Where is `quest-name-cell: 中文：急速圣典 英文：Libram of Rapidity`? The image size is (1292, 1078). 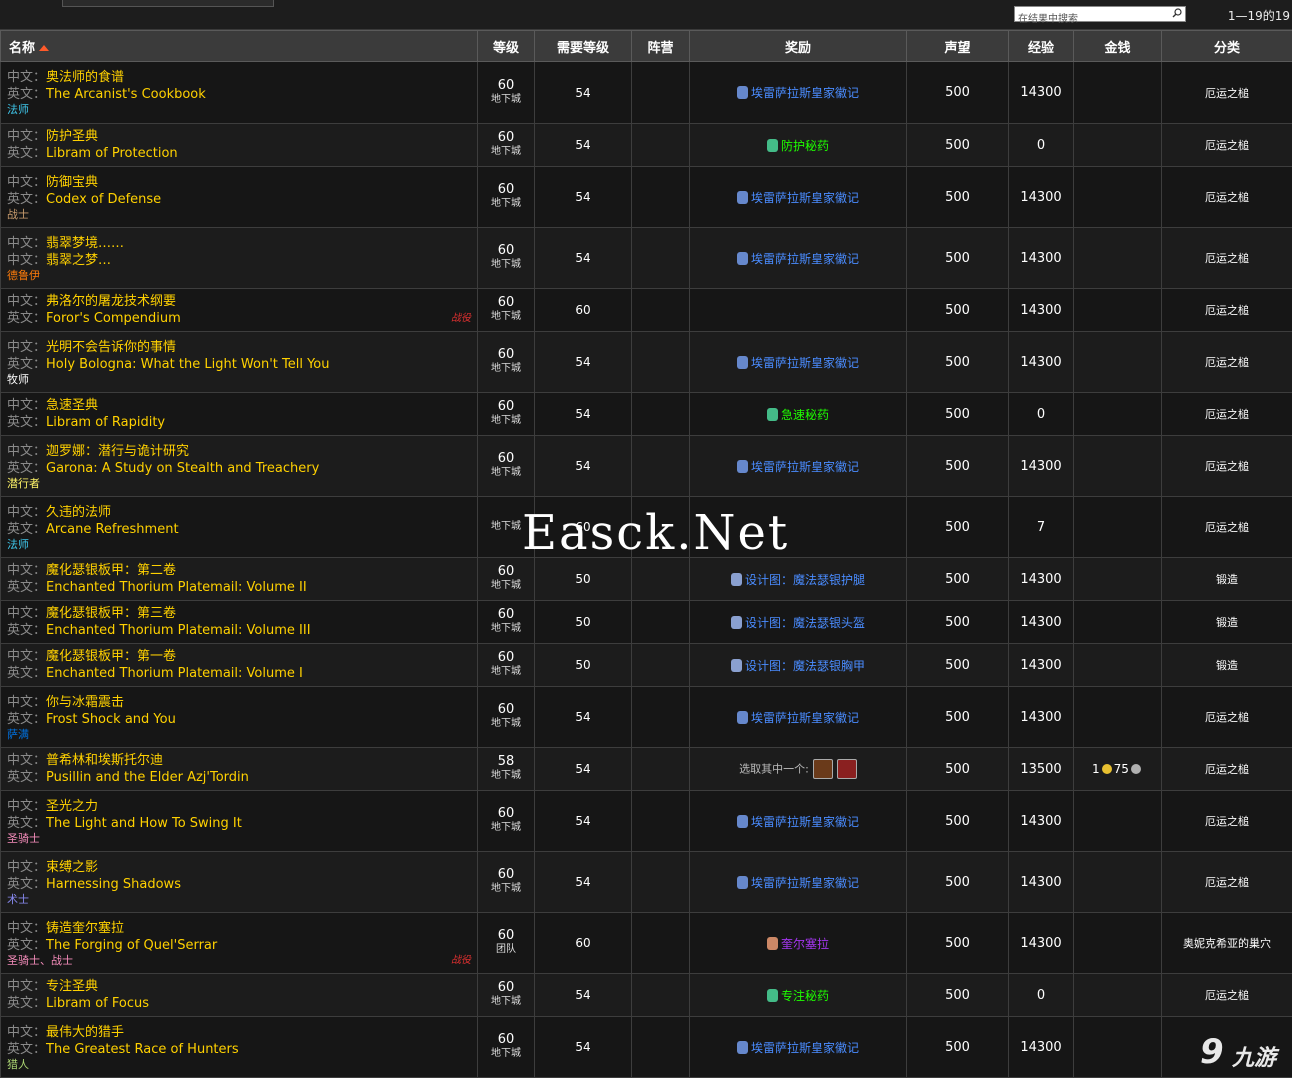
quest-name-cell: 中文：急速圣典 英文：Libram of Rapidity is located at coordinates (239, 414).